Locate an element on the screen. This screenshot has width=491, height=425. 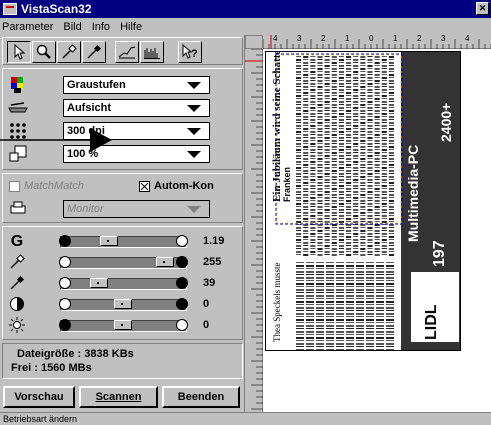
autocontrast-option: Autom-Kon is located at coordinates (176, 186).